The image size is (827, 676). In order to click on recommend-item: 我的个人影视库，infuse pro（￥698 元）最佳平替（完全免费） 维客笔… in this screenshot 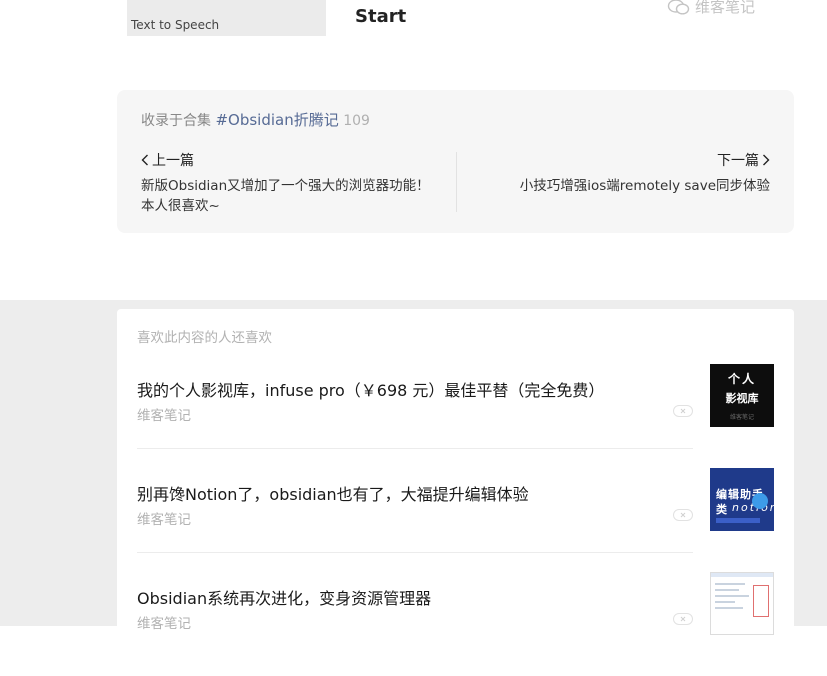, I will do `click(455, 416)`.